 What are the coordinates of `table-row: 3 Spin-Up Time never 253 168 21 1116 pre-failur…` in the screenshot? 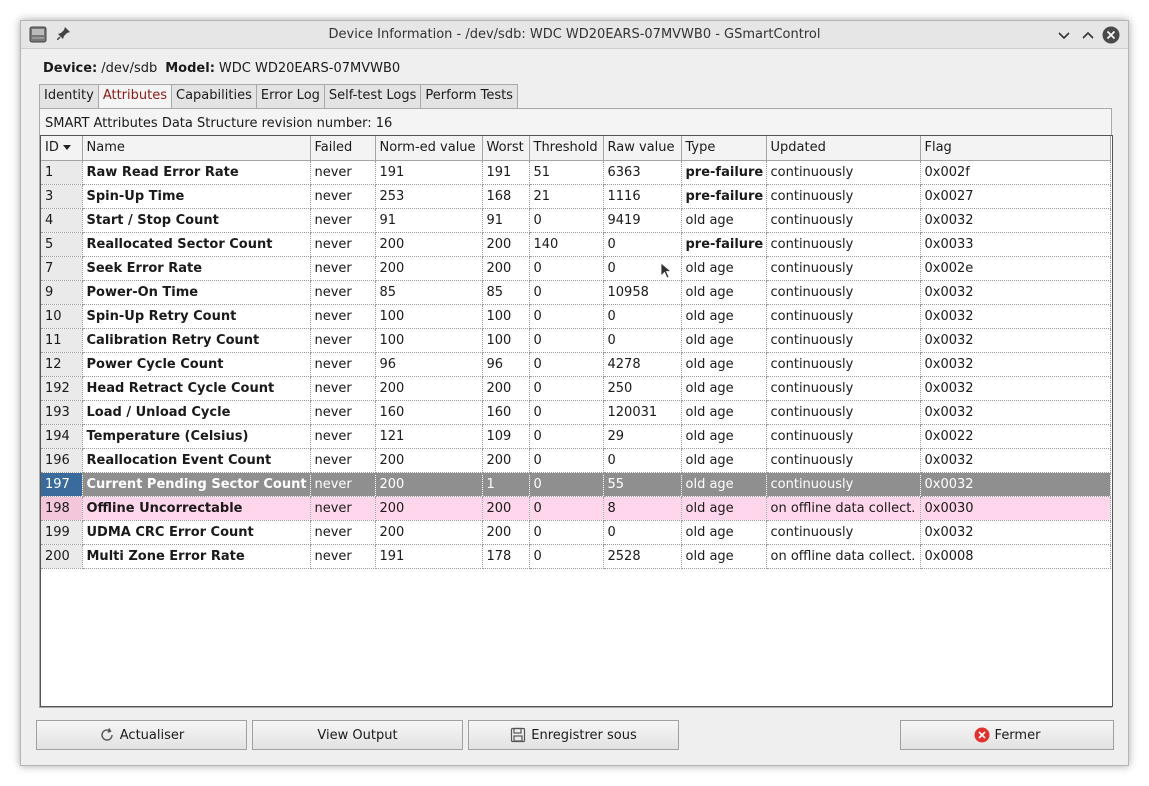 It's located at (576, 196).